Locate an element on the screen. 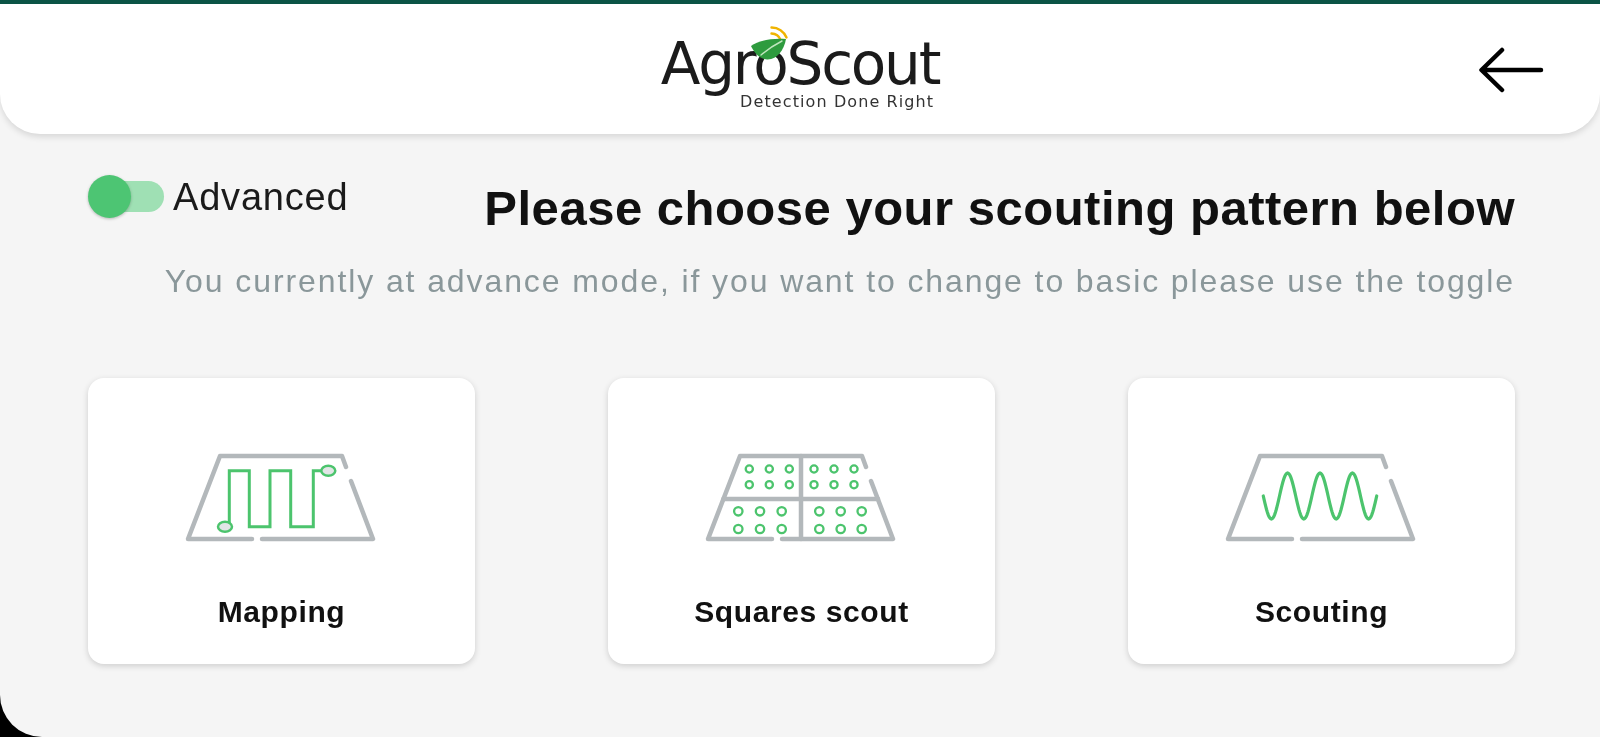 The width and height of the screenshot is (1600, 737). leaf-icon is located at coordinates (768, 49).